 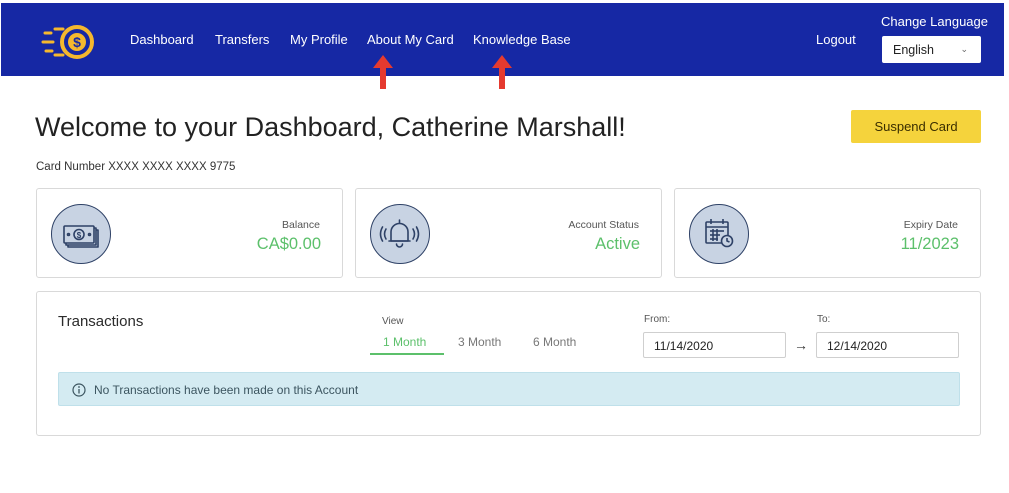 I want to click on tab-6-month: 6 Month, so click(x=554, y=342).